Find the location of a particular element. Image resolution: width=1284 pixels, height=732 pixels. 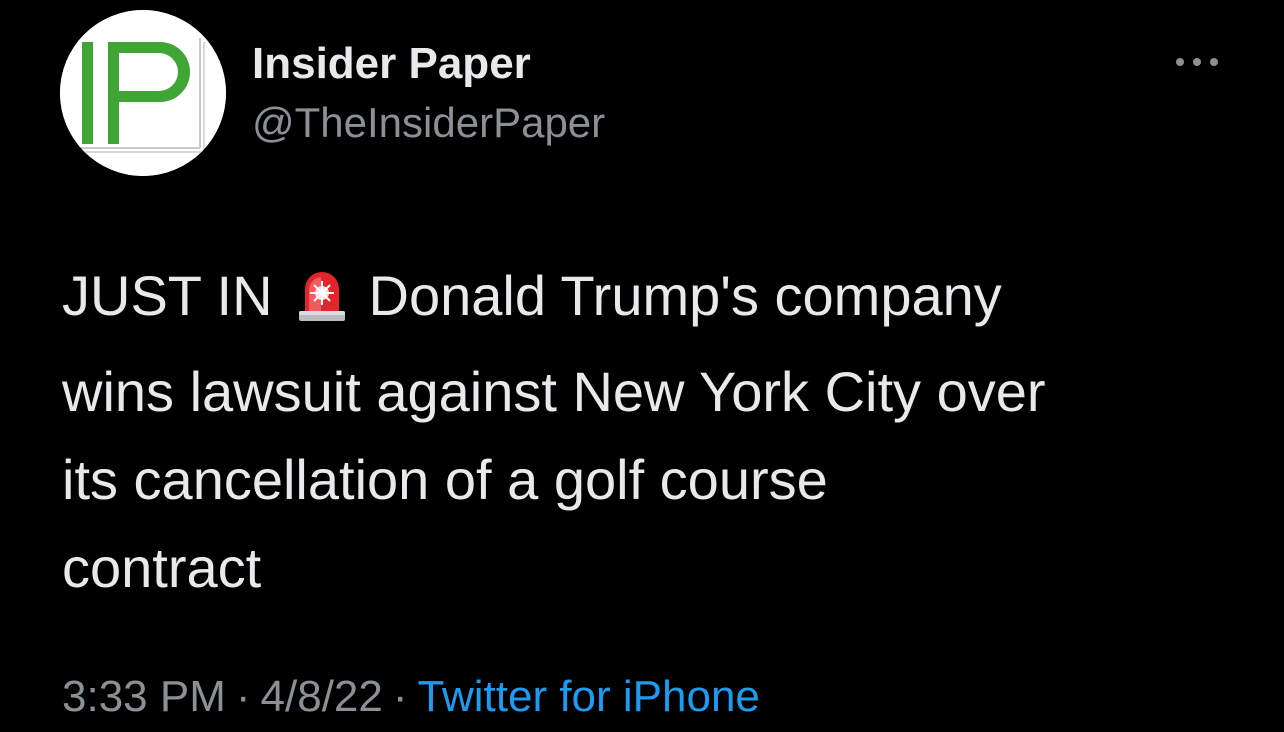

tweet-date: 4/8/22 is located at coordinates (322, 696).